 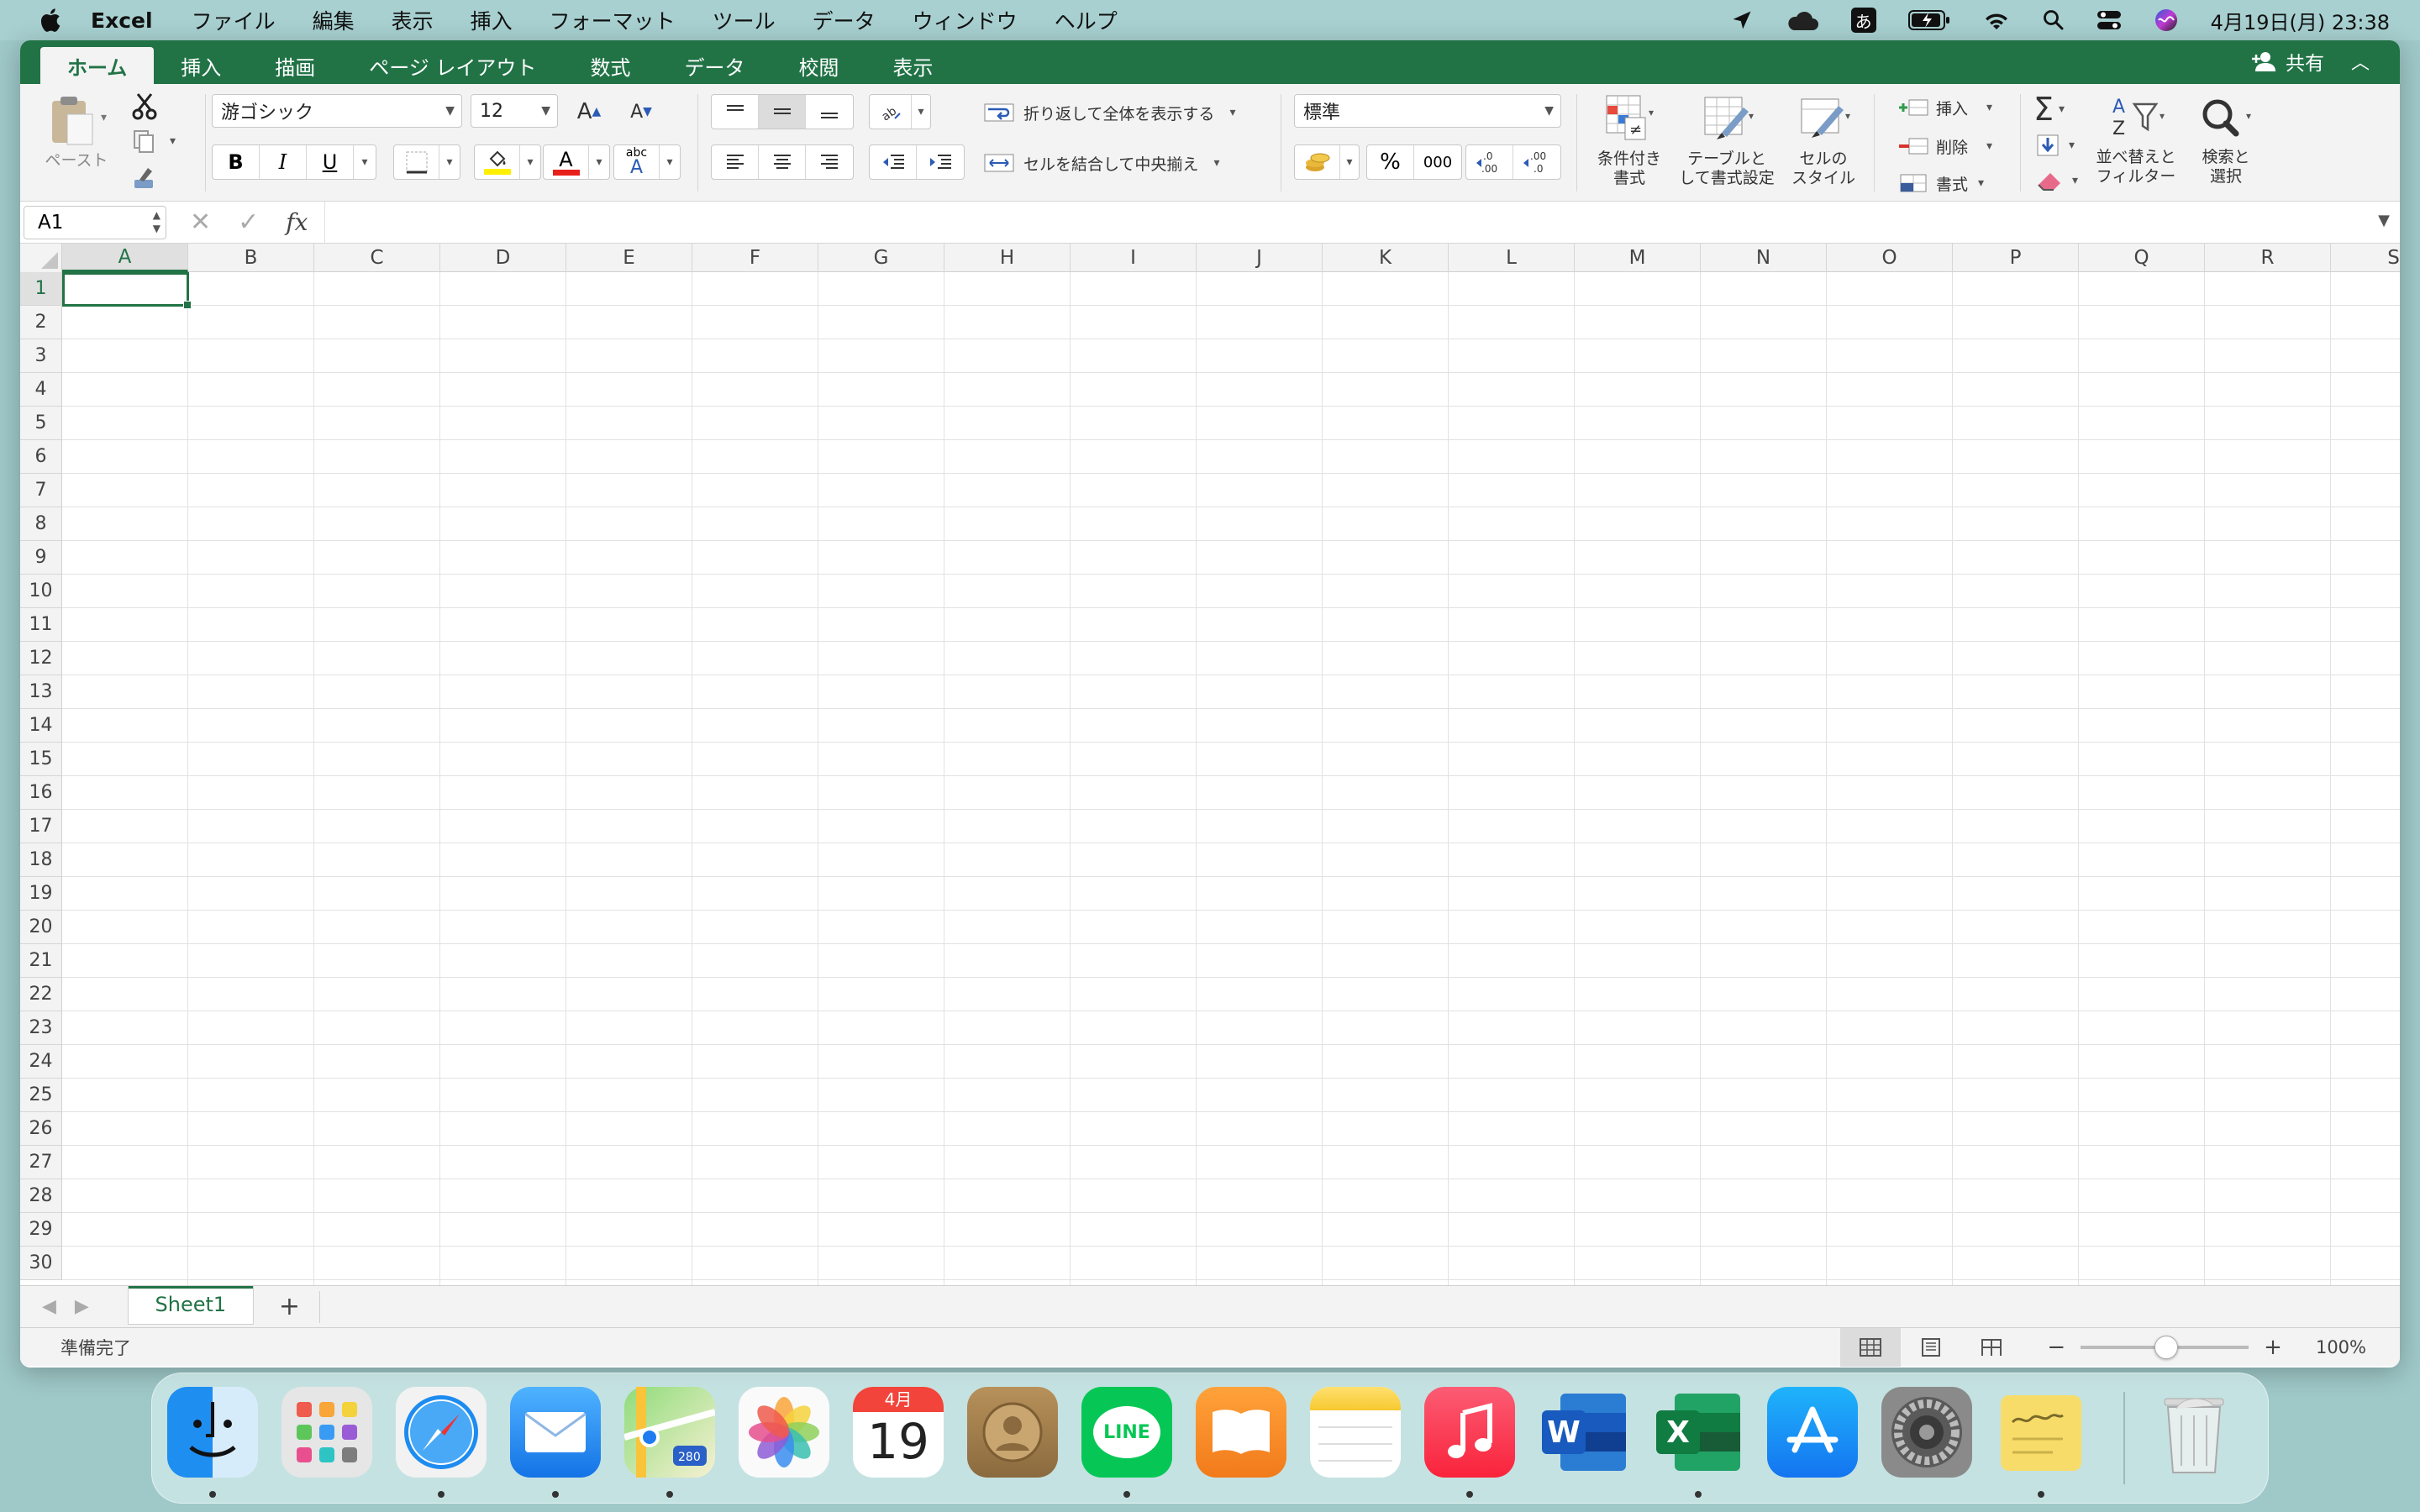 I want to click on column-header: D, so click(x=503, y=258).